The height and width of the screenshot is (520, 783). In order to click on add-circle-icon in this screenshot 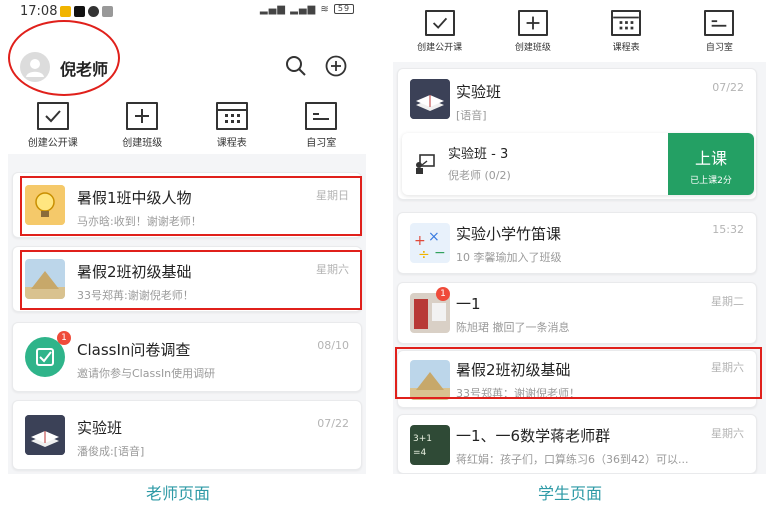, I will do `click(336, 66)`.